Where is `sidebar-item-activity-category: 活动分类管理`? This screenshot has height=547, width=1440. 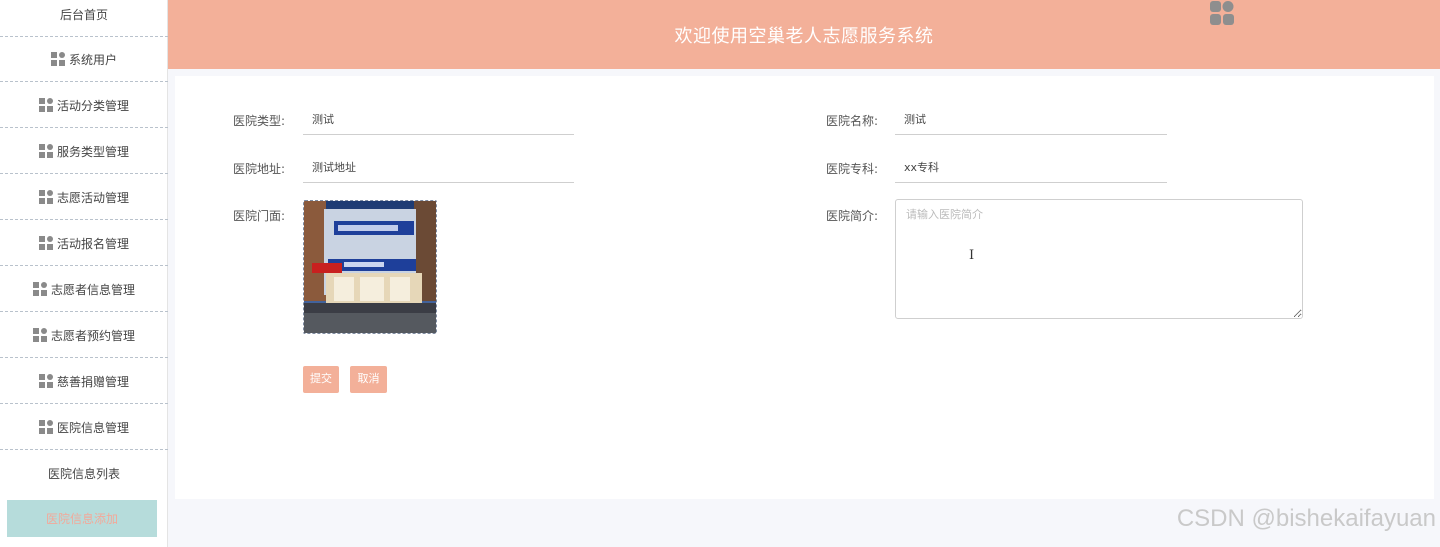
sidebar-item-activity-category: 活动分类管理 is located at coordinates (84, 105).